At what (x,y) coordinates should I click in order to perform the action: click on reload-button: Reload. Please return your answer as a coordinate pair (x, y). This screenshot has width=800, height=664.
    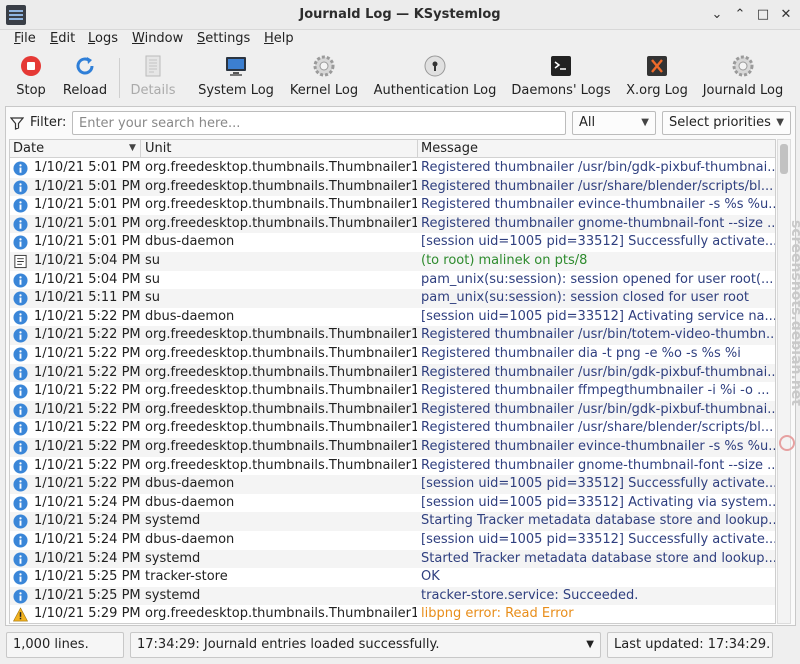
    Looking at the image, I should click on (85, 77).